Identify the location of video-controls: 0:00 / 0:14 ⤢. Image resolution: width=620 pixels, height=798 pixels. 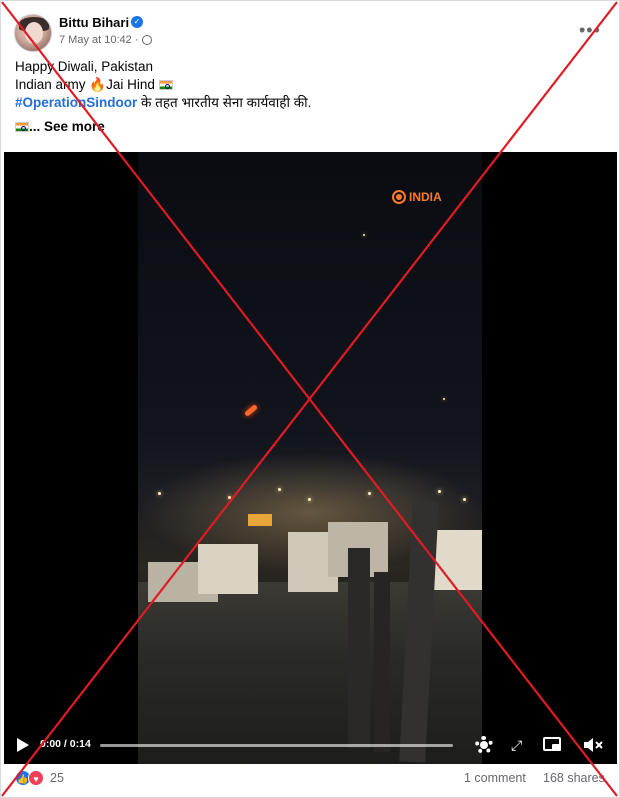
(310, 748).